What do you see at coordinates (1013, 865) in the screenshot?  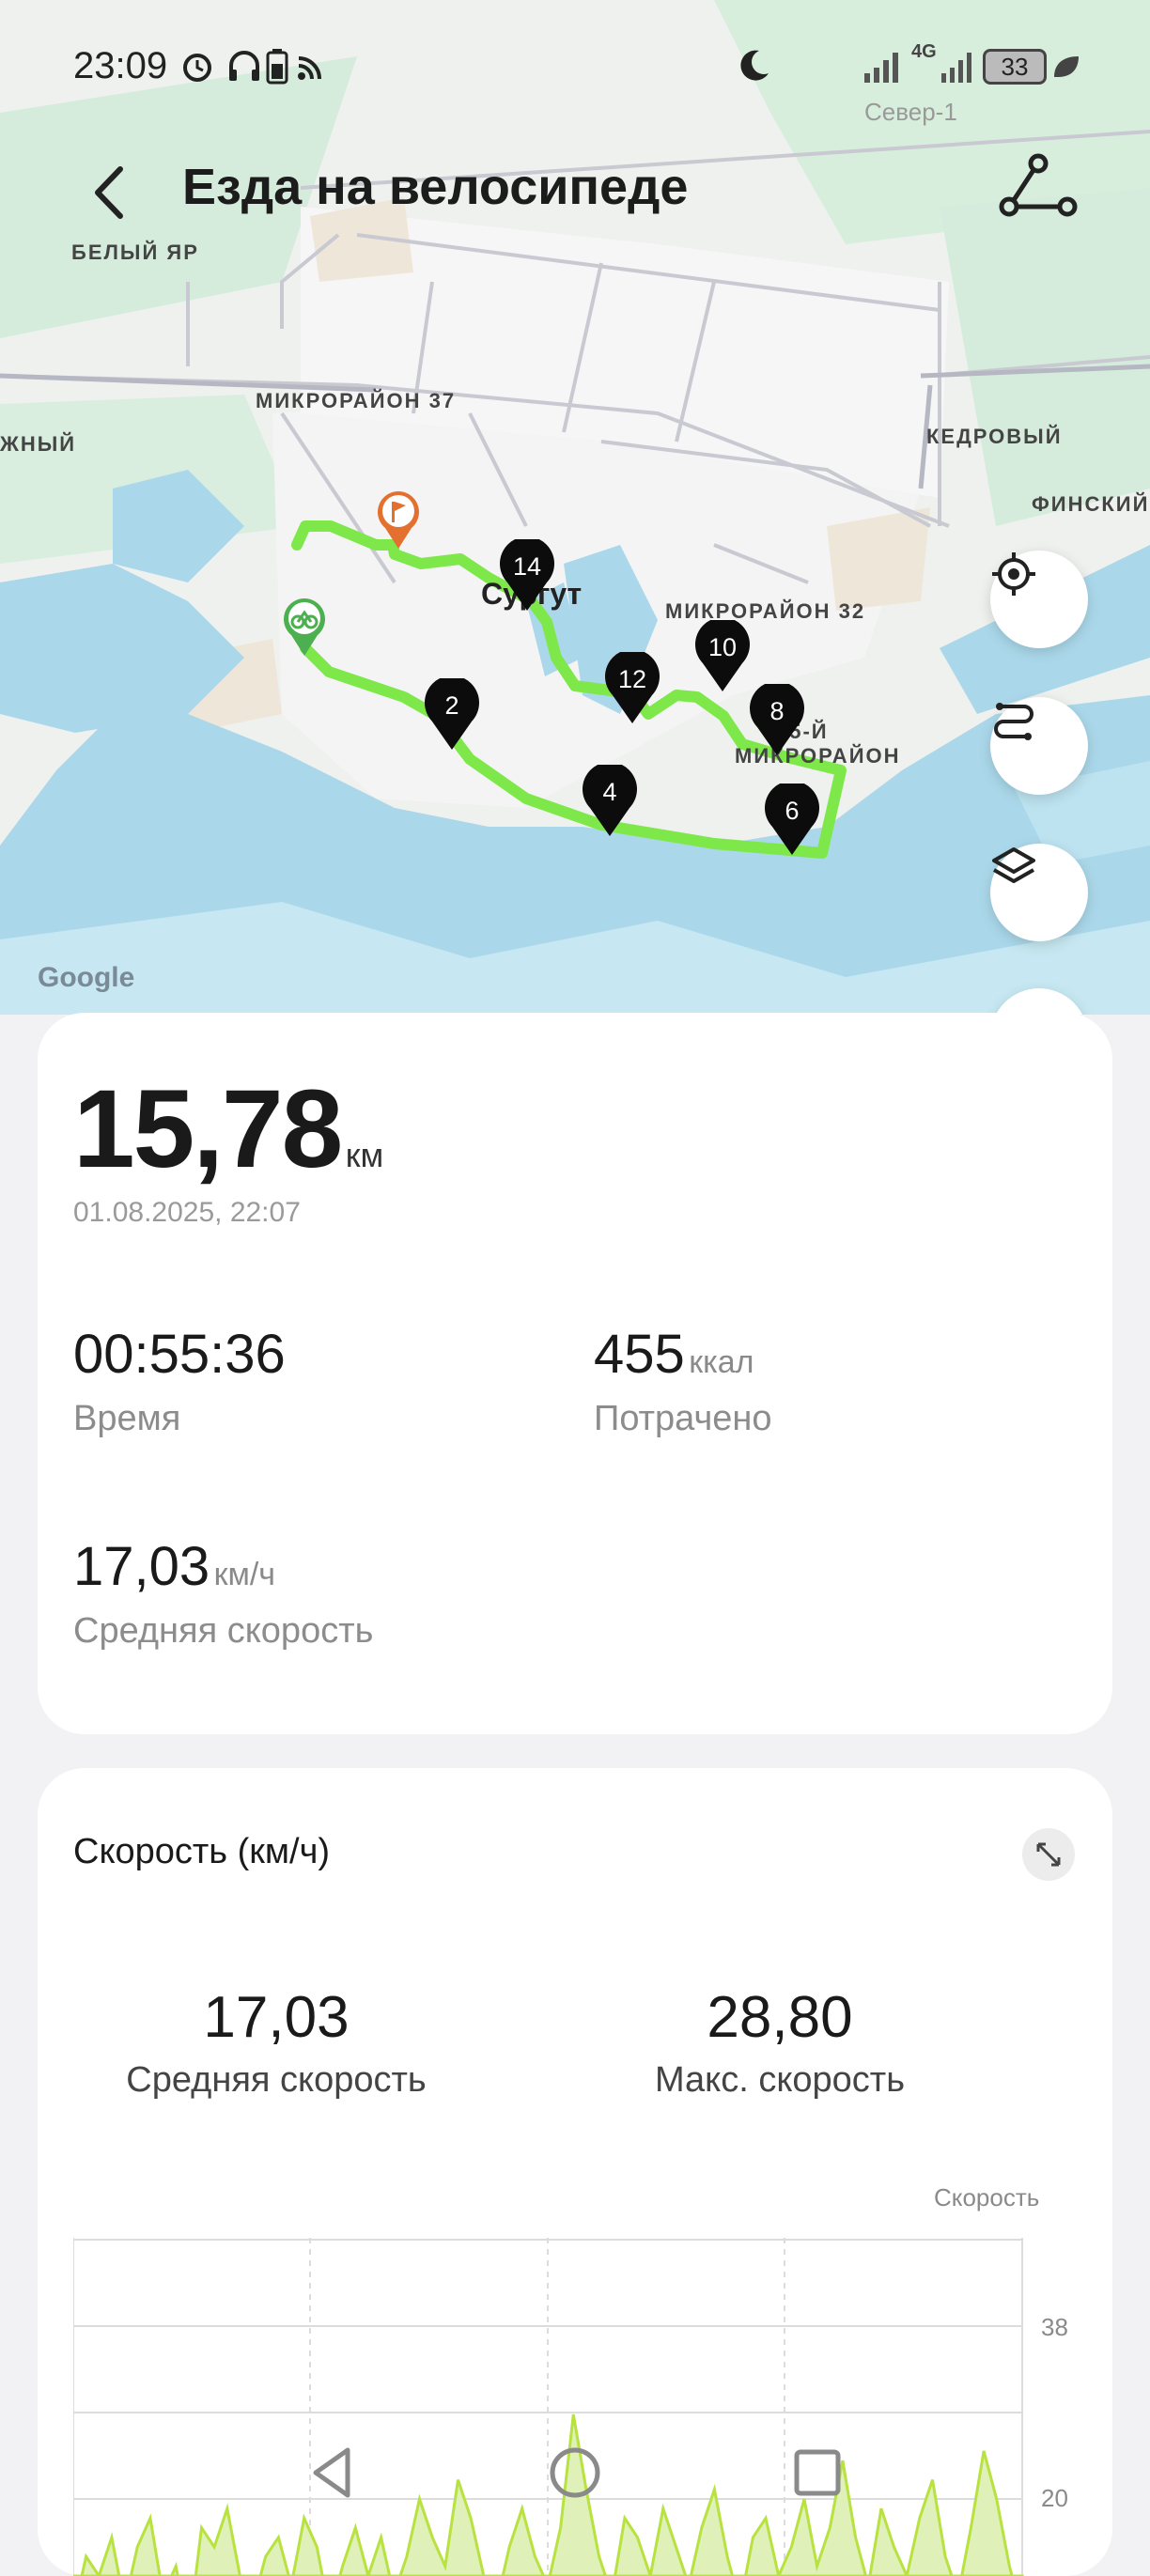 I see `layers-icon` at bounding box center [1013, 865].